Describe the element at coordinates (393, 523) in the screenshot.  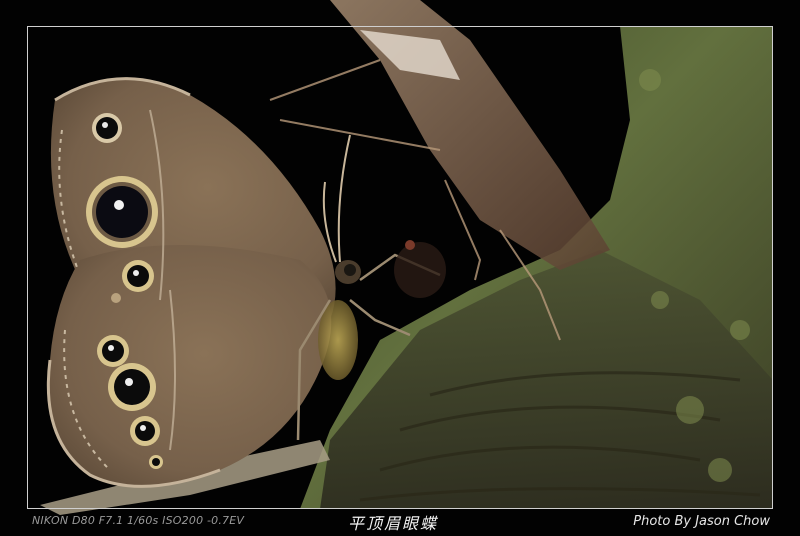
I see `species-title: 平顶眉眼蝶` at that location.